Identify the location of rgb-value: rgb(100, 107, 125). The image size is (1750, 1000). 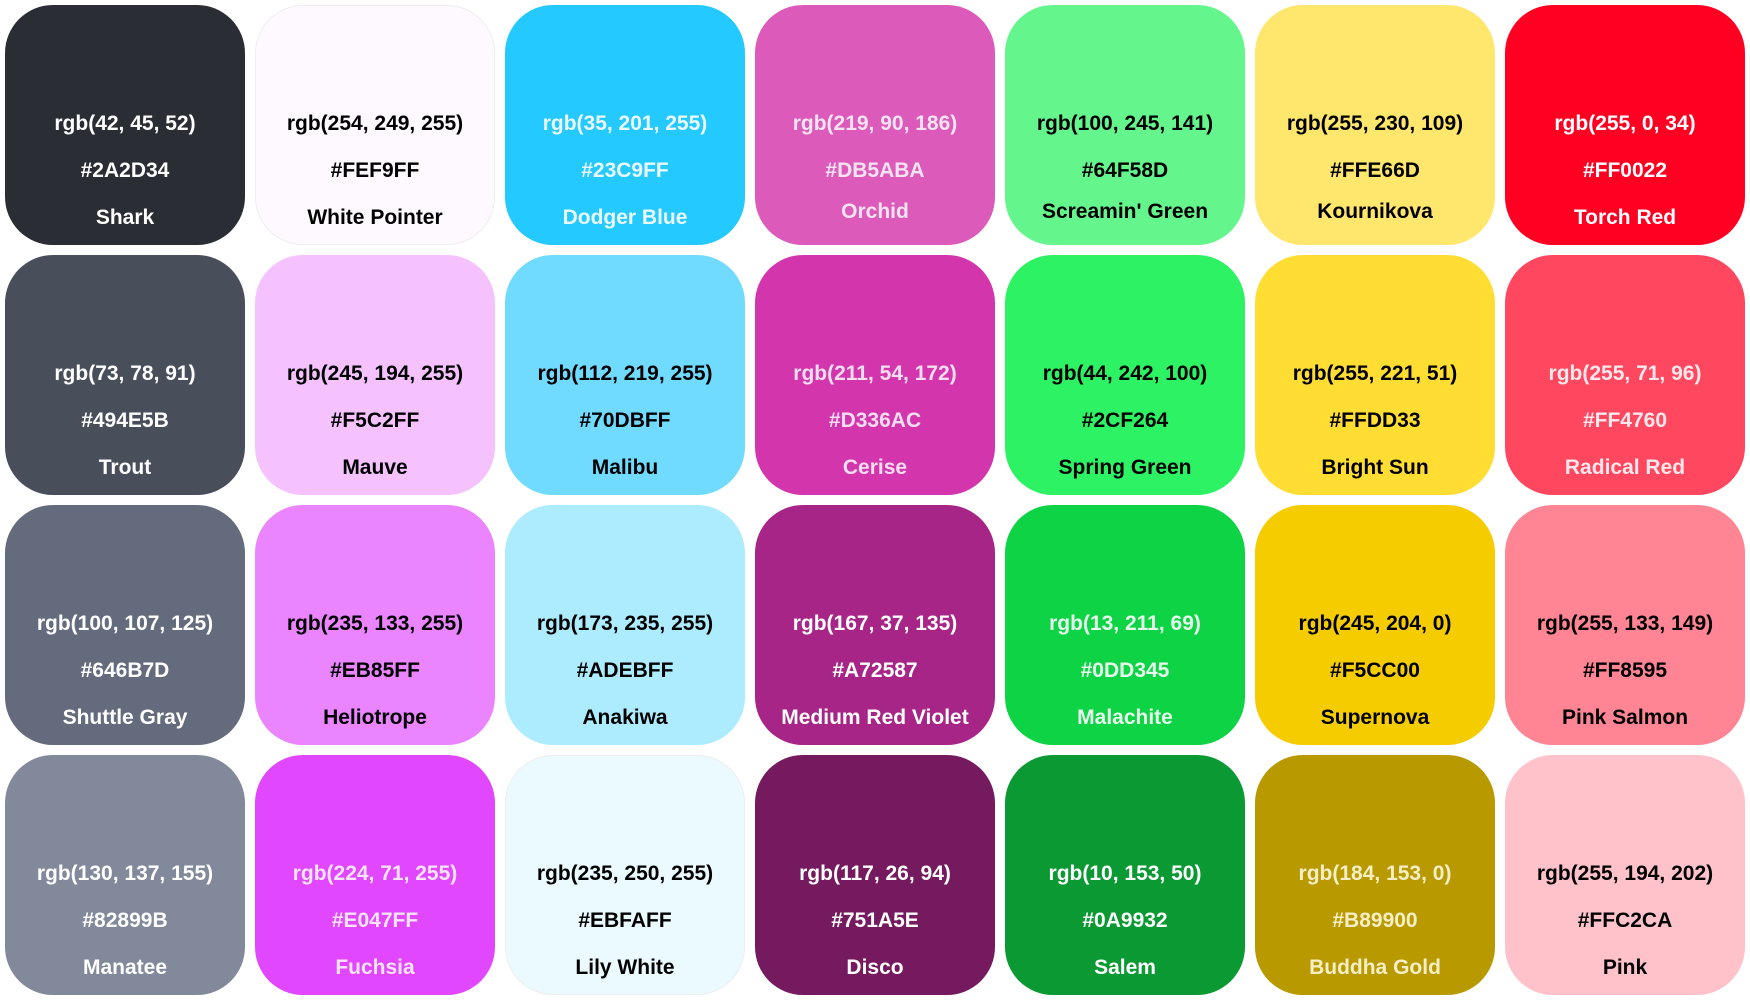
(125, 623).